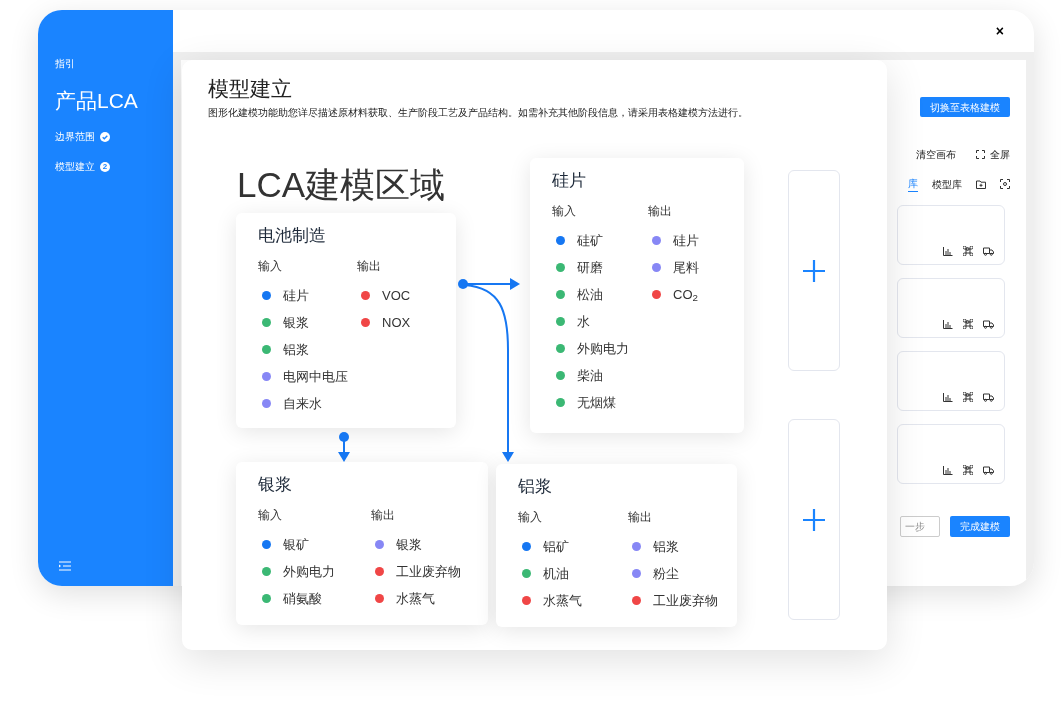  What do you see at coordinates (296, 544) in the screenshot?
I see `flow-item: 银矿` at bounding box center [296, 544].